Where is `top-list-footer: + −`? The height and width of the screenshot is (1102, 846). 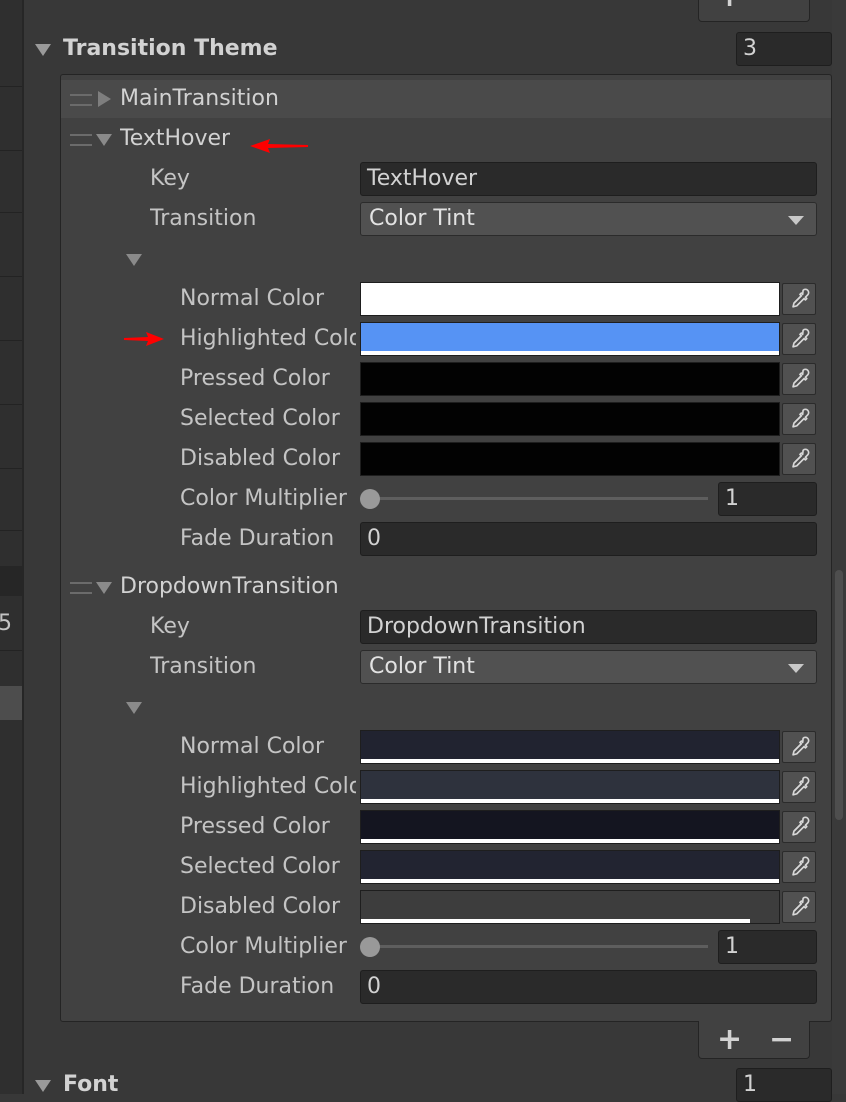 top-list-footer: + − is located at coordinates (754, 11).